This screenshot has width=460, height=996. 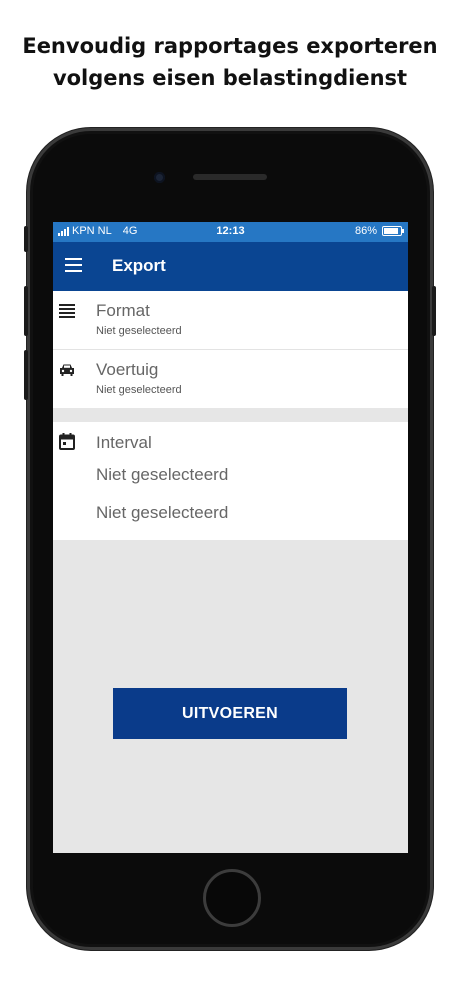 I want to click on phone-mute-switch, so click(x=26, y=239).